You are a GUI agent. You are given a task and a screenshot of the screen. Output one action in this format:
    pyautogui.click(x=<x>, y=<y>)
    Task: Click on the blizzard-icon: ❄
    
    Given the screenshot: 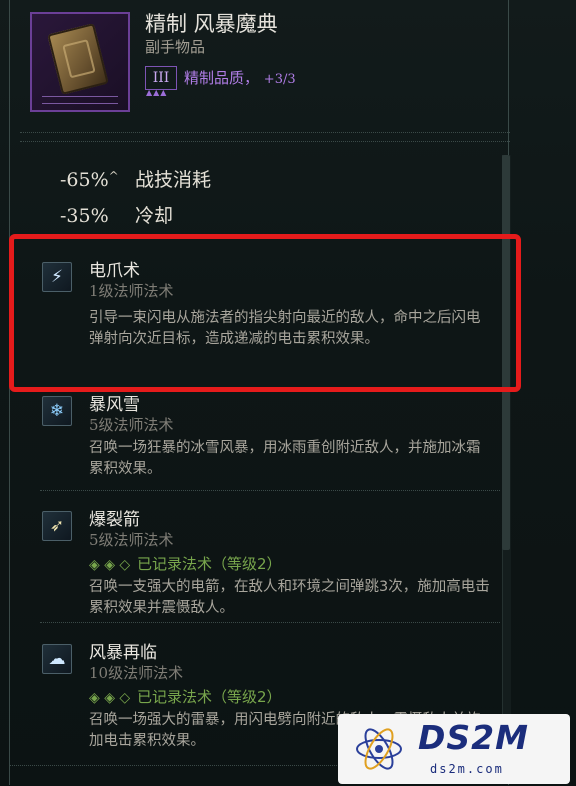 What is the action you would take?
    pyautogui.click(x=57, y=411)
    